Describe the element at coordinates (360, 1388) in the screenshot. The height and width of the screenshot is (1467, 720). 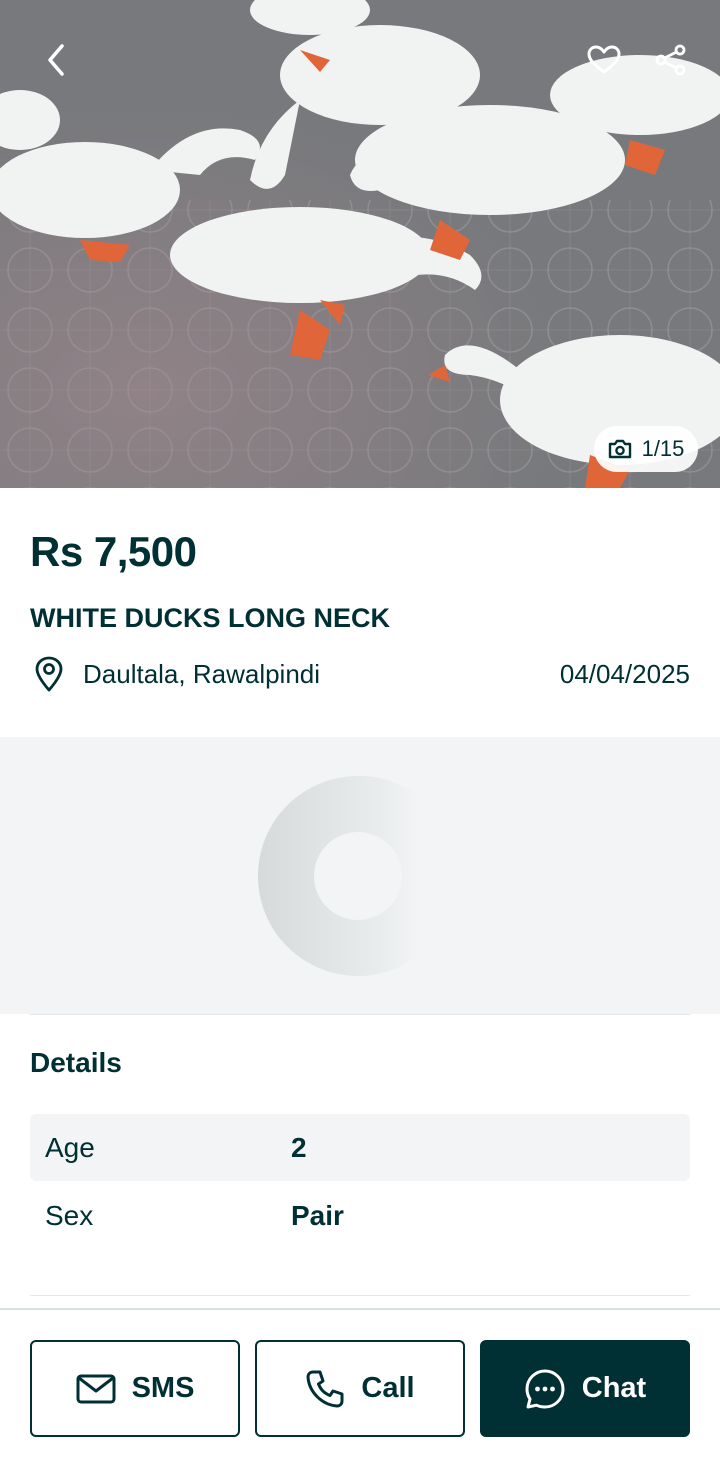
I see `call-button: Call` at that location.